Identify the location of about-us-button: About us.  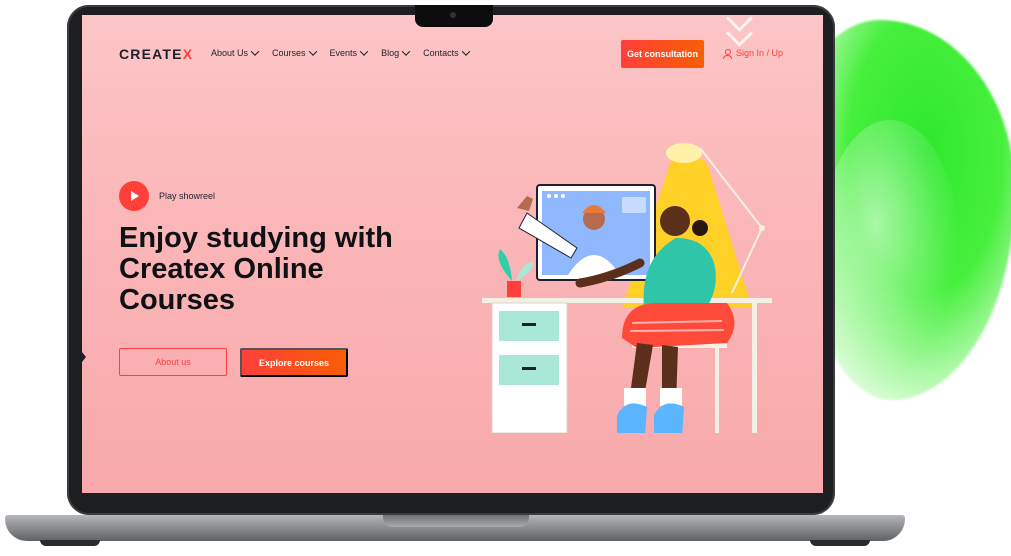
(173, 362).